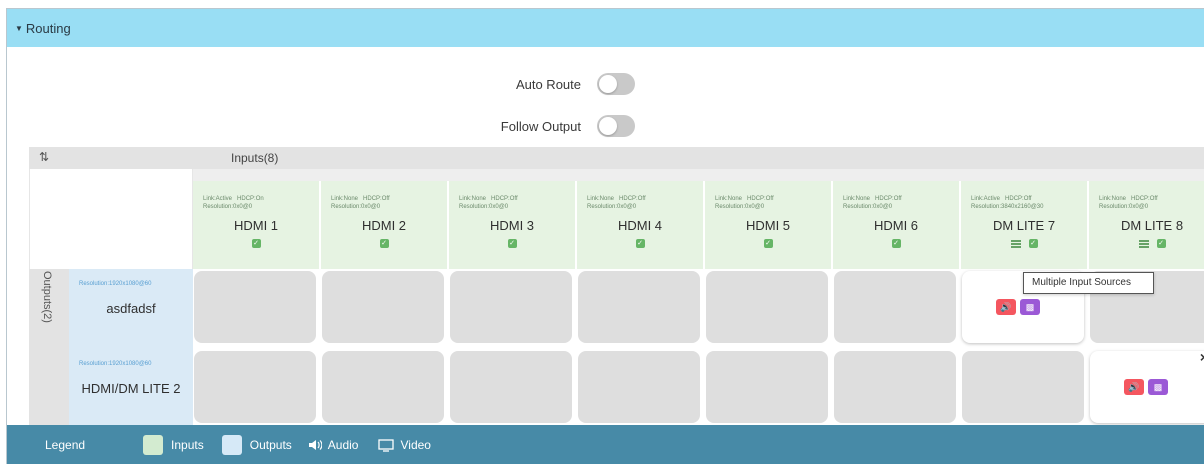 The height and width of the screenshot is (464, 1204). Describe the element at coordinates (616, 84) in the screenshot. I see `auto-route-toggle` at that location.